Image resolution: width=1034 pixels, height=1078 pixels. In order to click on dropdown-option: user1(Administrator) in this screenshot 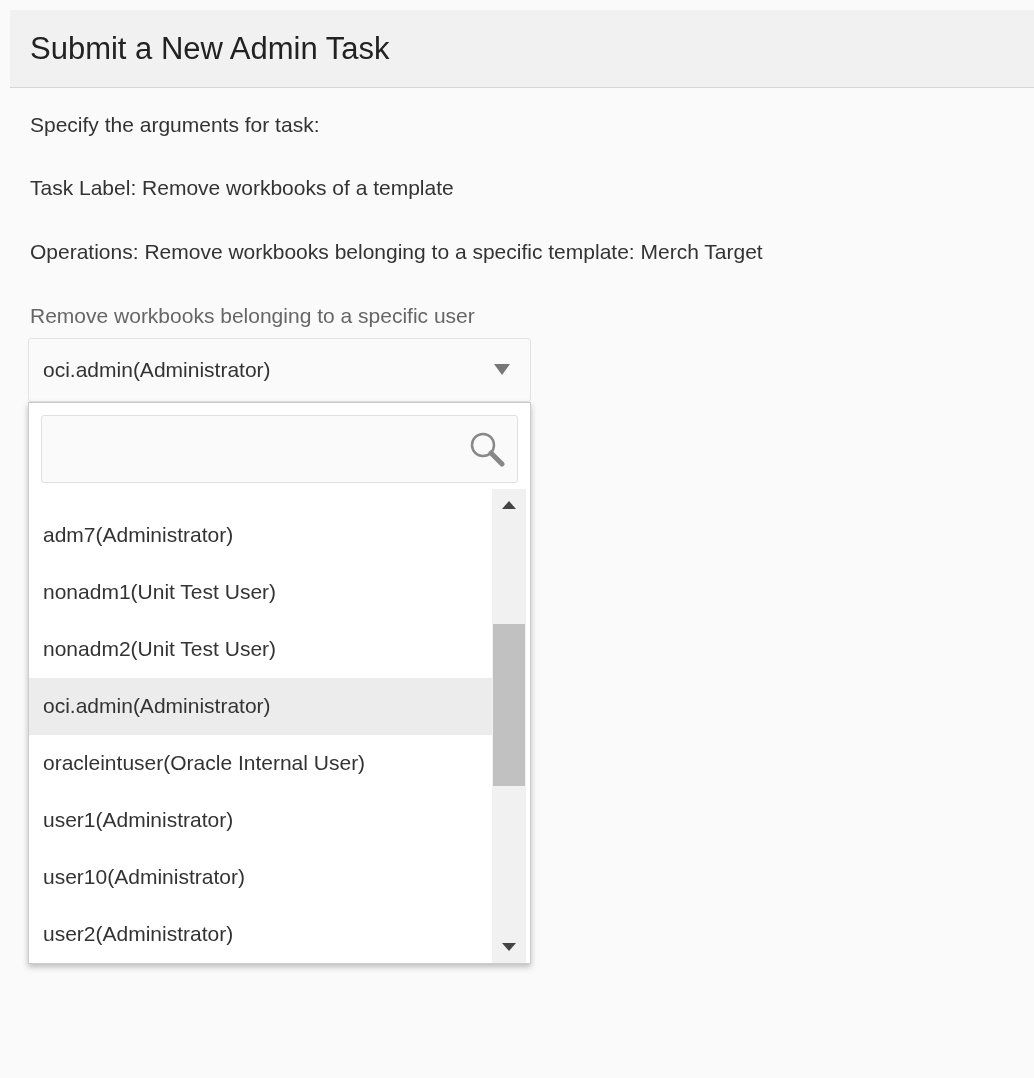, I will do `click(260, 820)`.